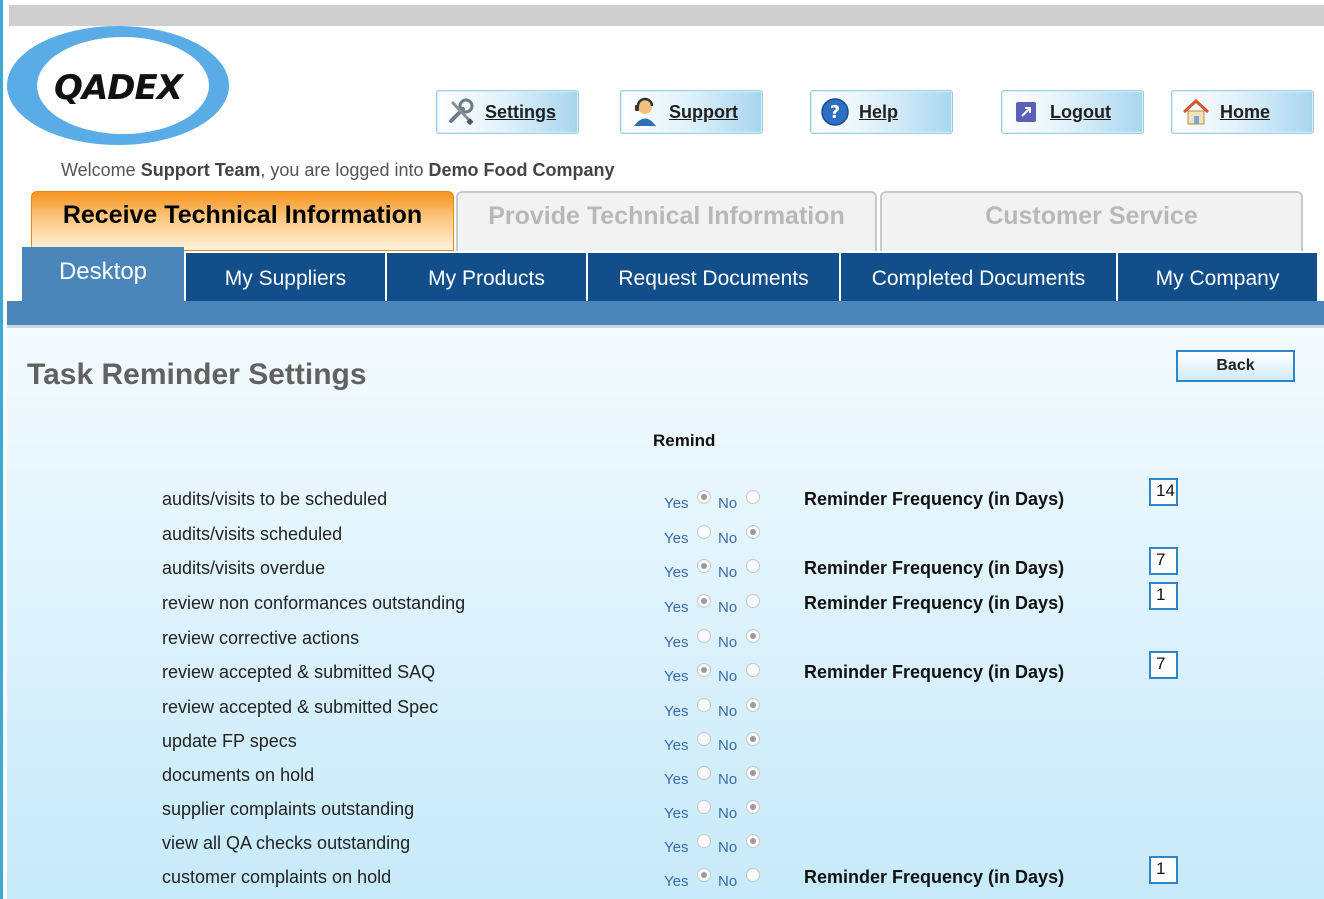  What do you see at coordinates (486, 277) in the screenshot?
I see `subtab-my-products: My Products` at bounding box center [486, 277].